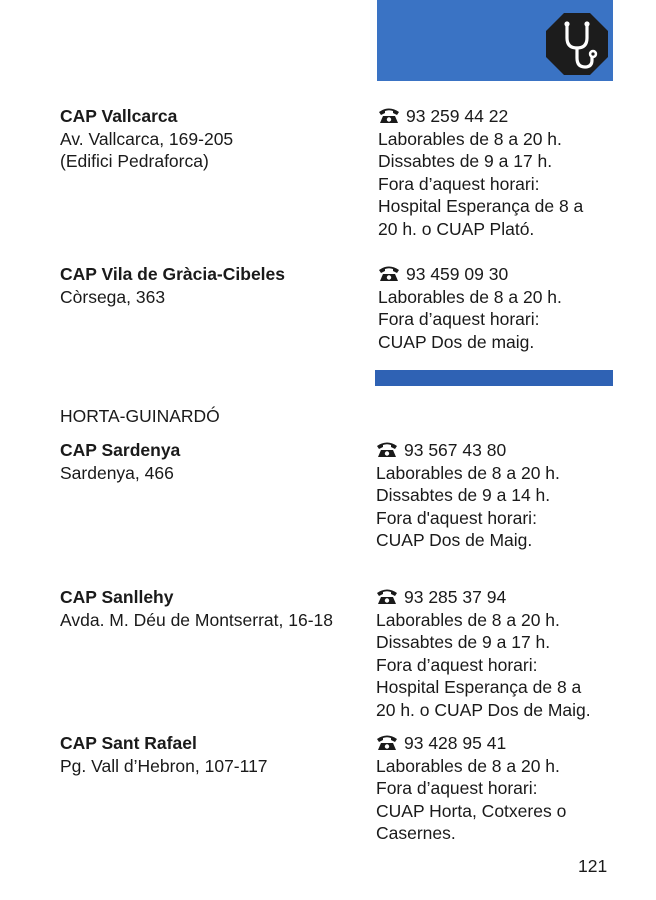 This screenshot has width=656, height=900. What do you see at coordinates (494, 378) in the screenshot?
I see `section-divider-bar` at bounding box center [494, 378].